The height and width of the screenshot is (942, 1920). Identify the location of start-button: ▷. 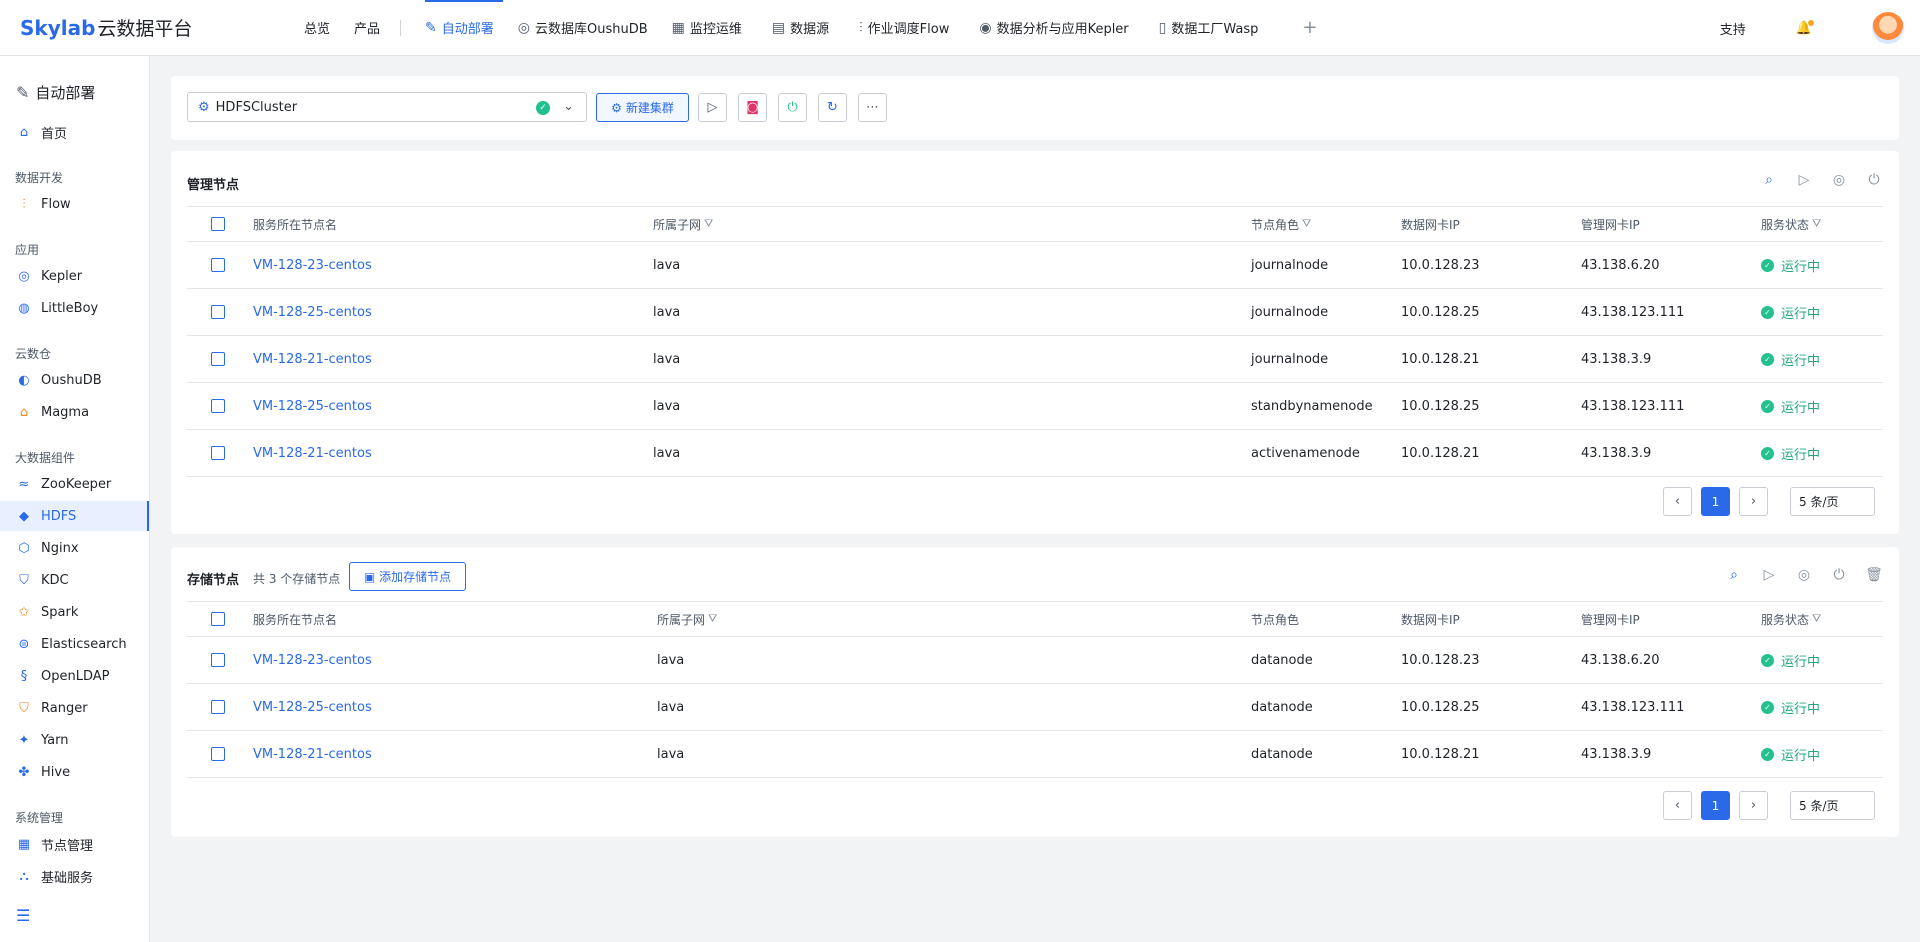
(712, 107).